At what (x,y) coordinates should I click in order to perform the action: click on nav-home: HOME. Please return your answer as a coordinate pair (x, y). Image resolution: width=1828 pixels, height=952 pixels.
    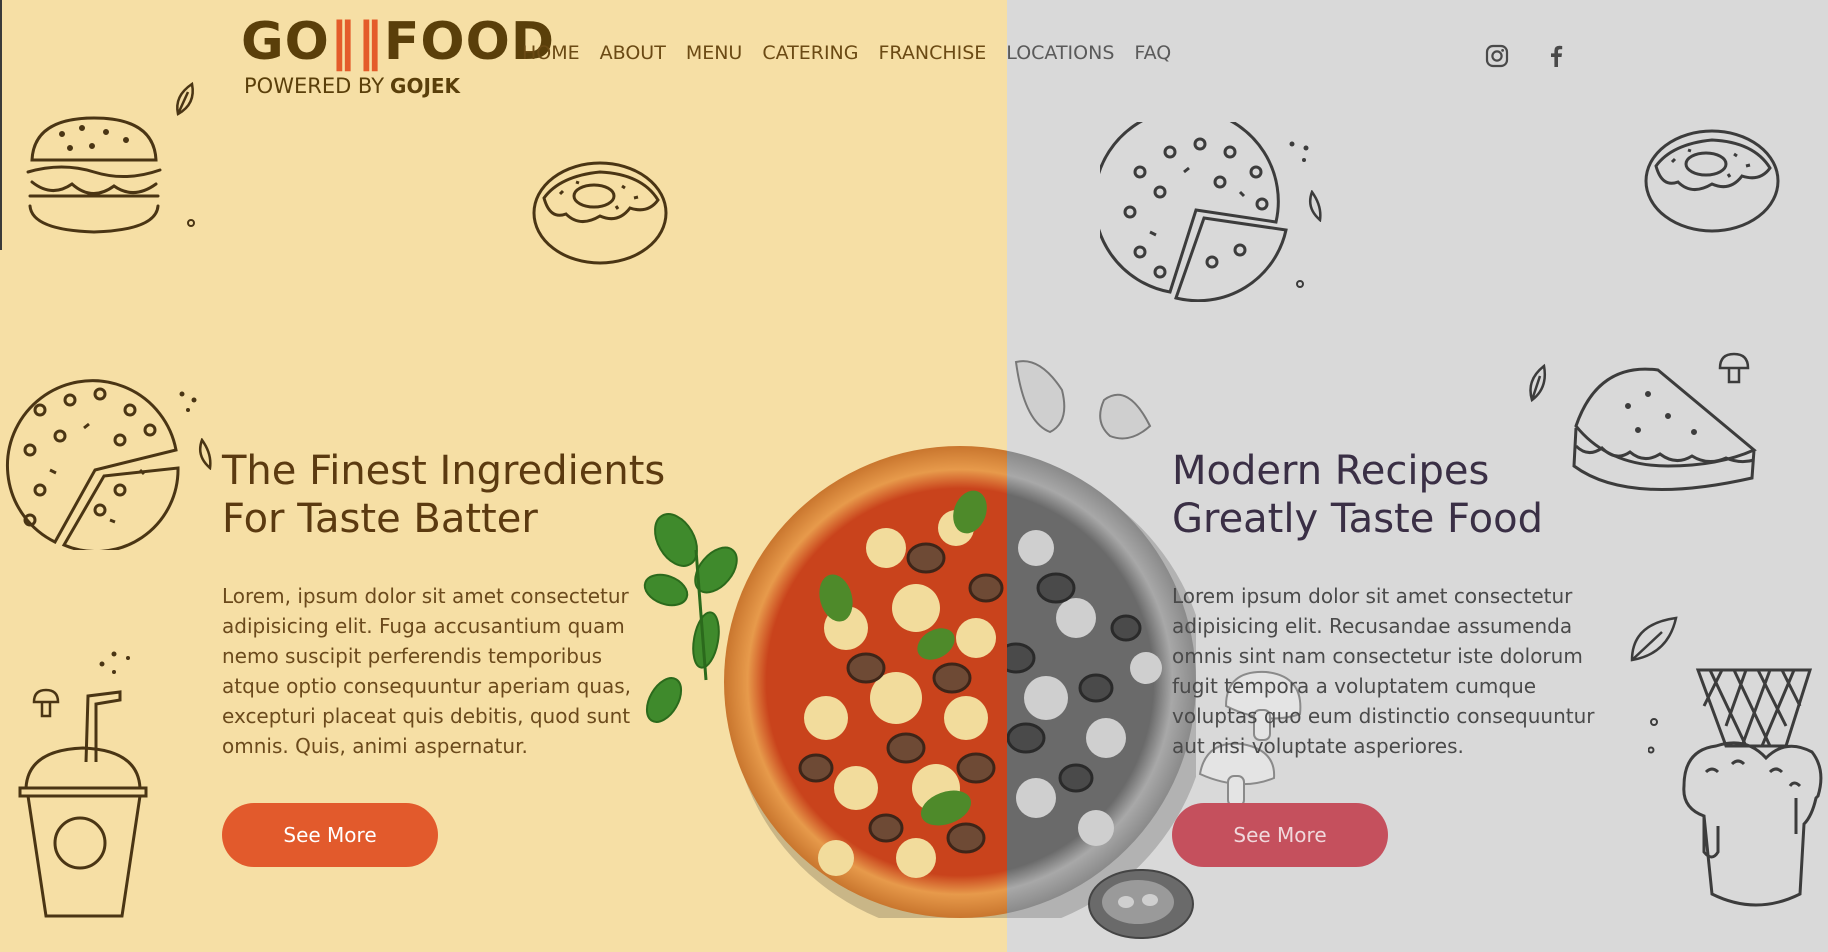
    Looking at the image, I should click on (551, 53).